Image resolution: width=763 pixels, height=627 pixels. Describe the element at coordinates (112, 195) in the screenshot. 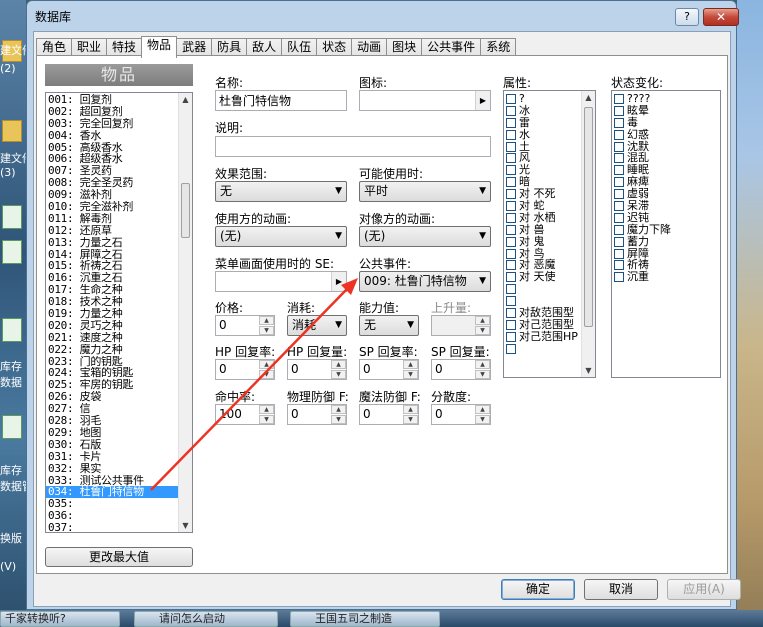

I see `list-item: 009: 滋补剂` at that location.